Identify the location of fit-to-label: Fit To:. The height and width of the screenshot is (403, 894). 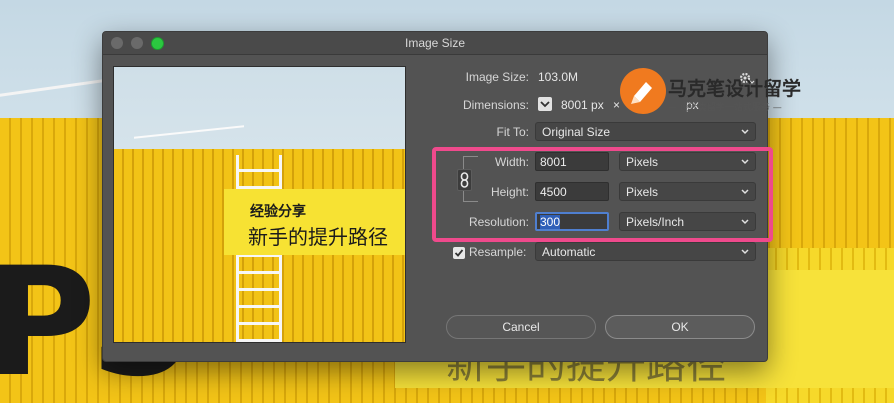
(512, 132).